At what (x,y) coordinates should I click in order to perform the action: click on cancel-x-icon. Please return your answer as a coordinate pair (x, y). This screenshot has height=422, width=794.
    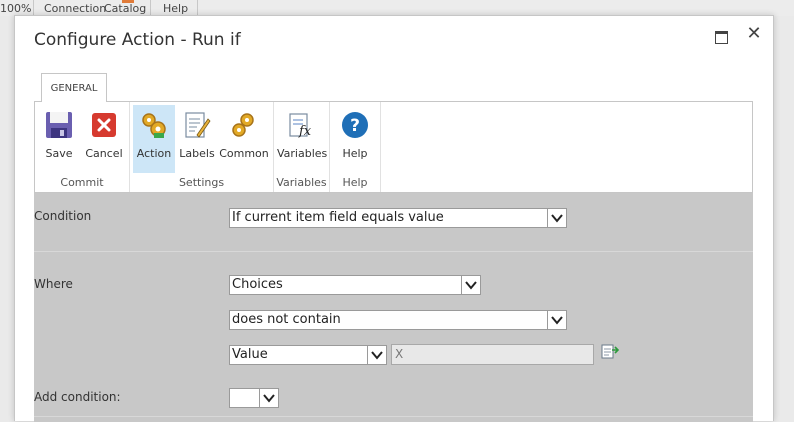
    Looking at the image, I should click on (104, 125).